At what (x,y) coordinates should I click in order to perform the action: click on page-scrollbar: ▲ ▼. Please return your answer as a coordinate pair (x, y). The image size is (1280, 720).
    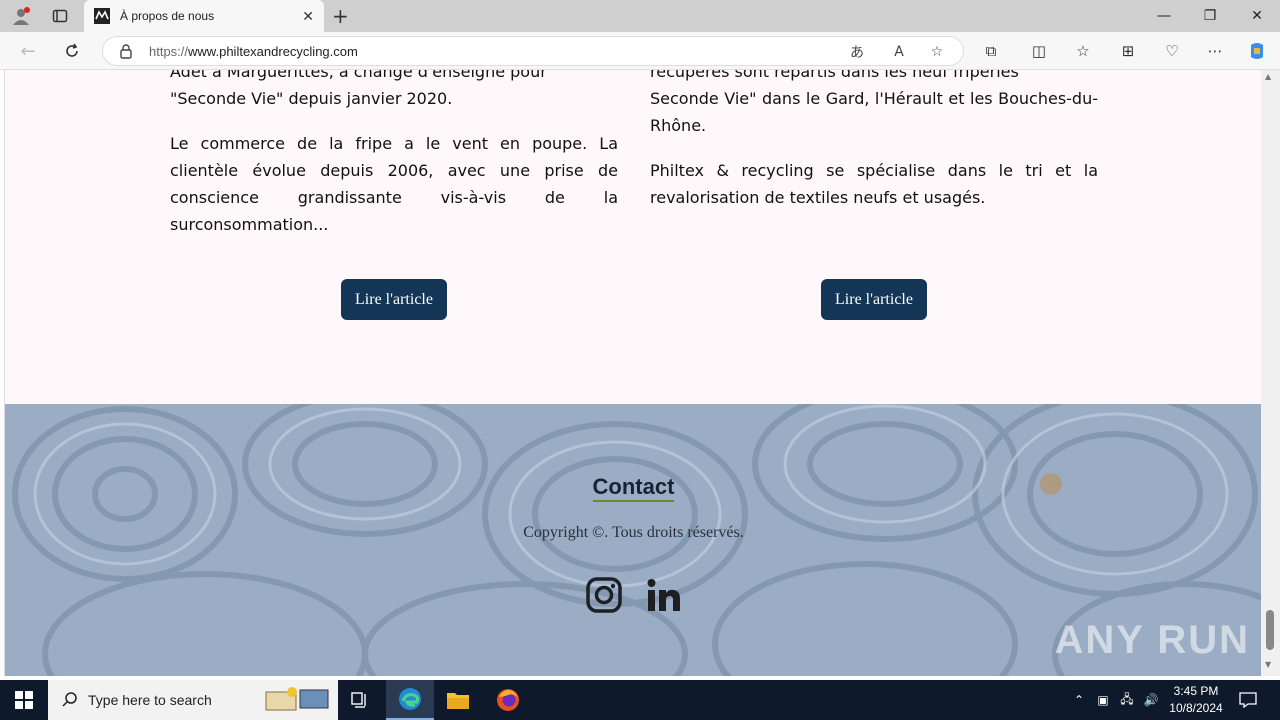
    Looking at the image, I should click on (1270, 373).